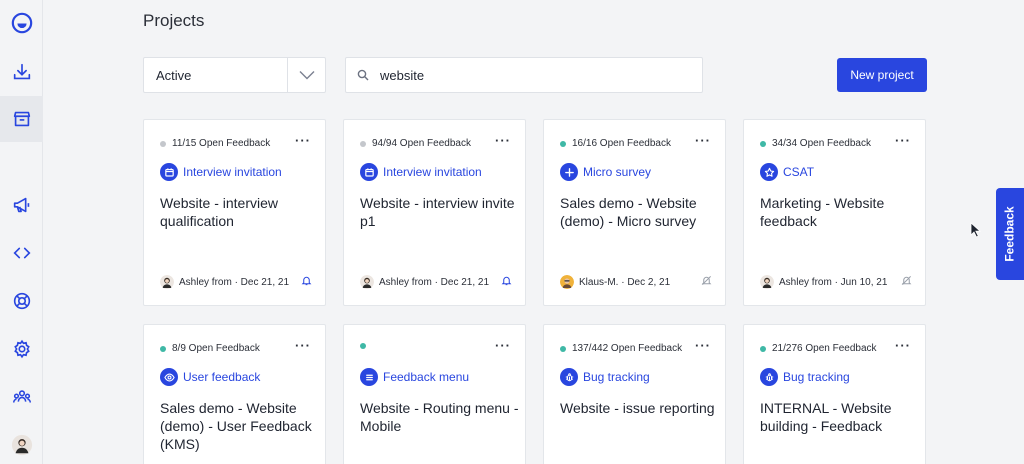  I want to click on project-type-label: Micro survey, so click(617, 172).